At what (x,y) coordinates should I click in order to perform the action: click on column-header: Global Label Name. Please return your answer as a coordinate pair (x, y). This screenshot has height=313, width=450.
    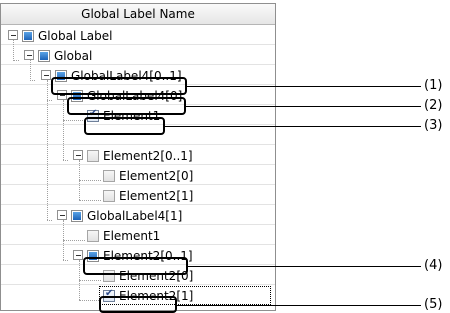
    Looking at the image, I should click on (138, 14).